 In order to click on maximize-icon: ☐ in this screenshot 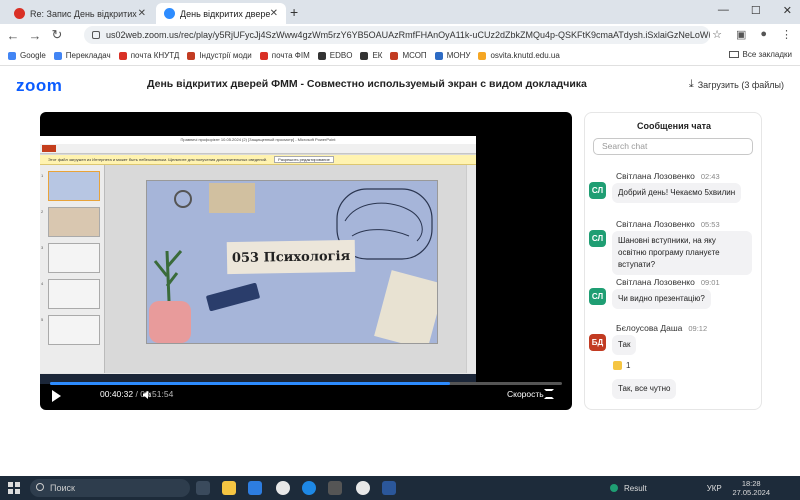, I will do `click(756, 10)`.